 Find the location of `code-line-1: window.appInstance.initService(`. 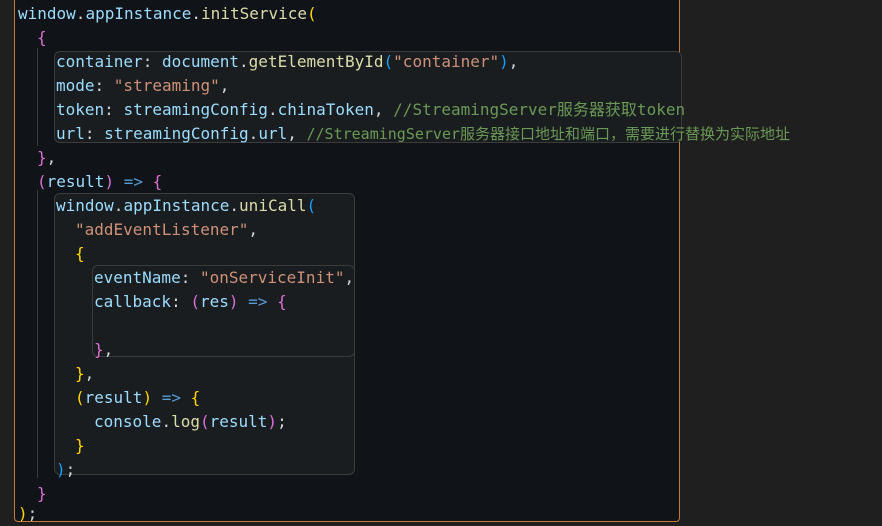

code-line-1: window.appInstance.initService( is located at coordinates (167, 14).